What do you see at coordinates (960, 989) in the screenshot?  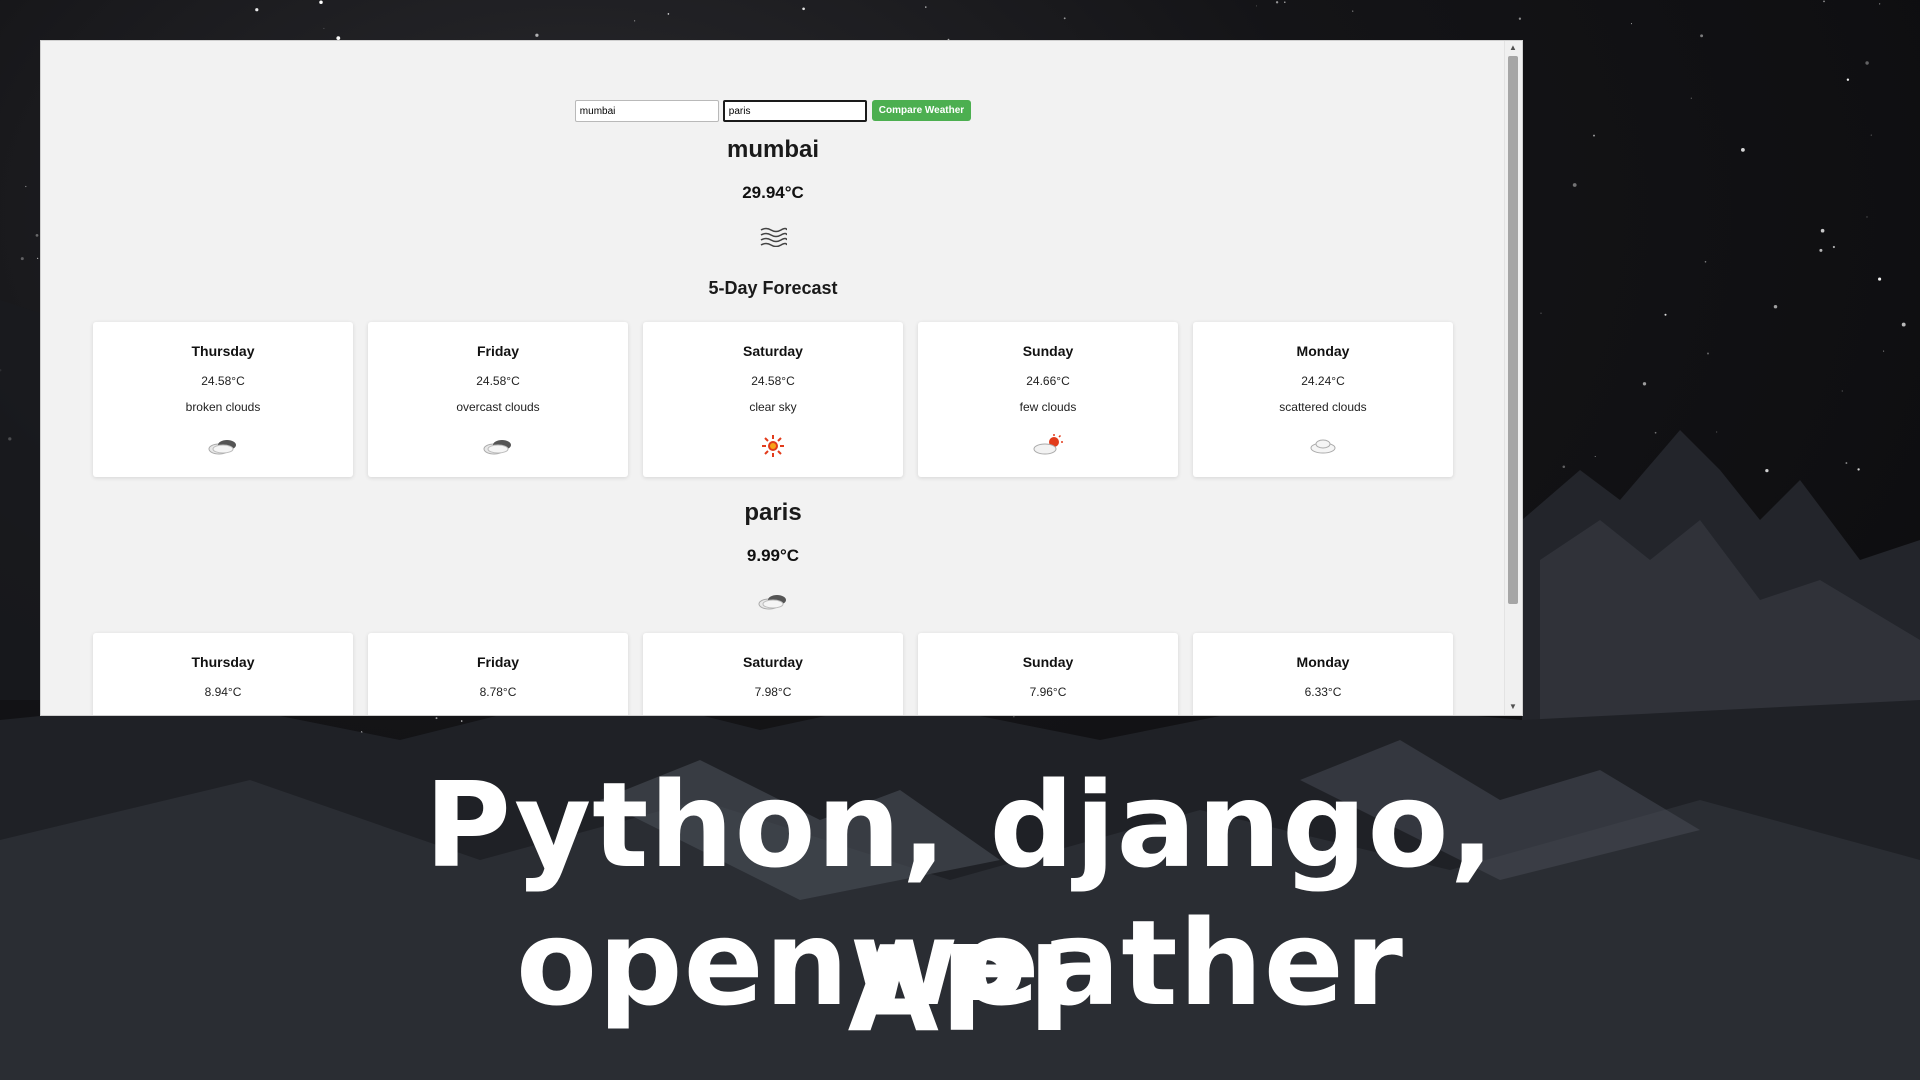 I see `banner-line-2: API` at bounding box center [960, 989].